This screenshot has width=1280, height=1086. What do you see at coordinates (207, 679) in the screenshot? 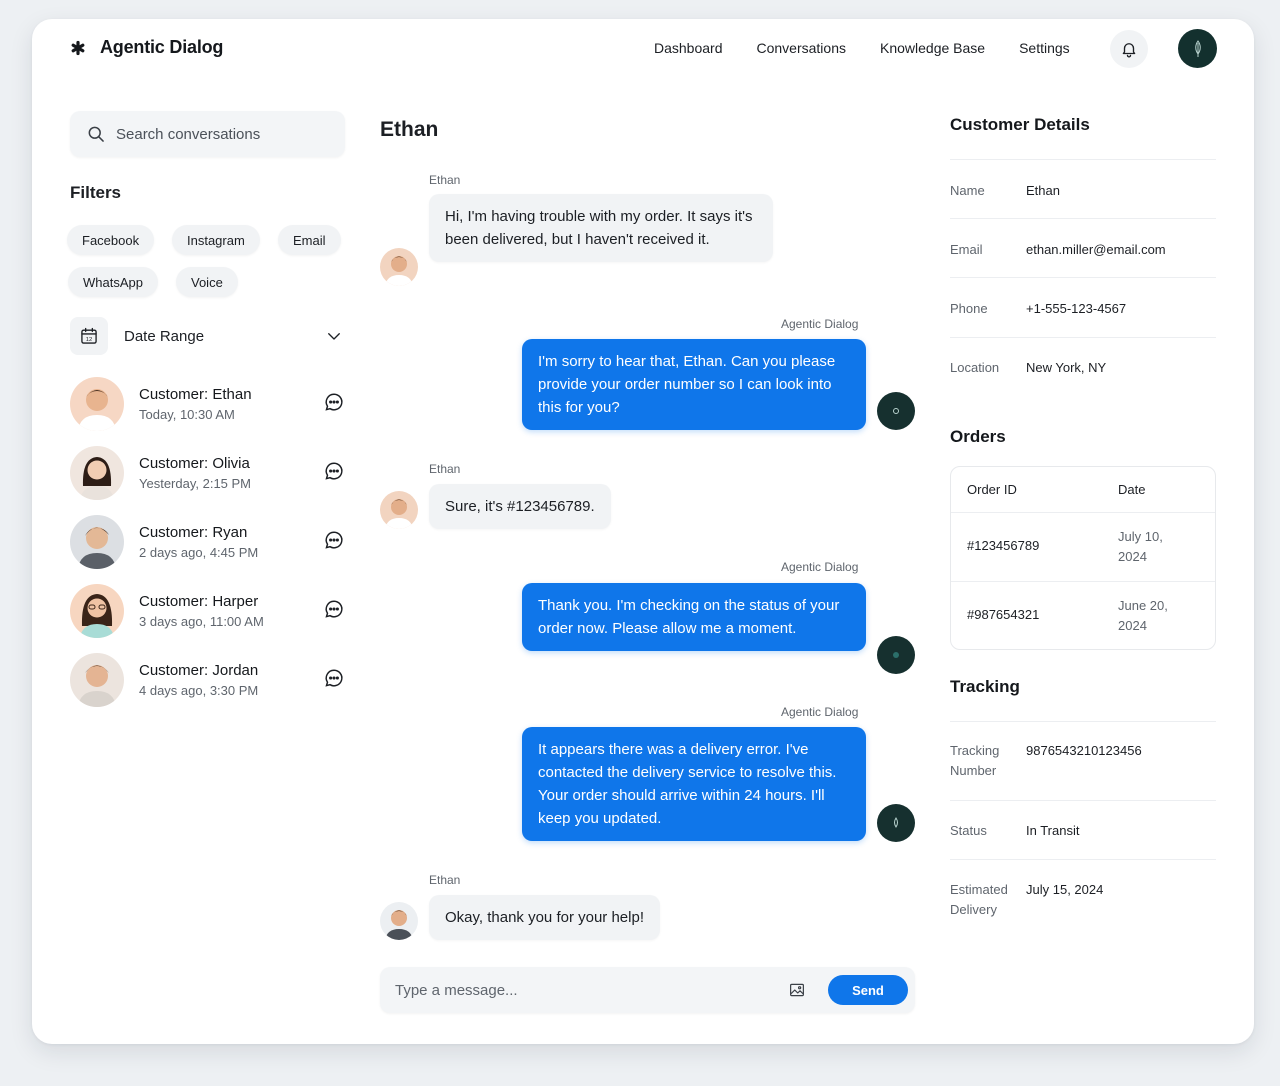
I see `conversation-item: Customer: Jordan 4 days ago, 3:30 PM` at bounding box center [207, 679].